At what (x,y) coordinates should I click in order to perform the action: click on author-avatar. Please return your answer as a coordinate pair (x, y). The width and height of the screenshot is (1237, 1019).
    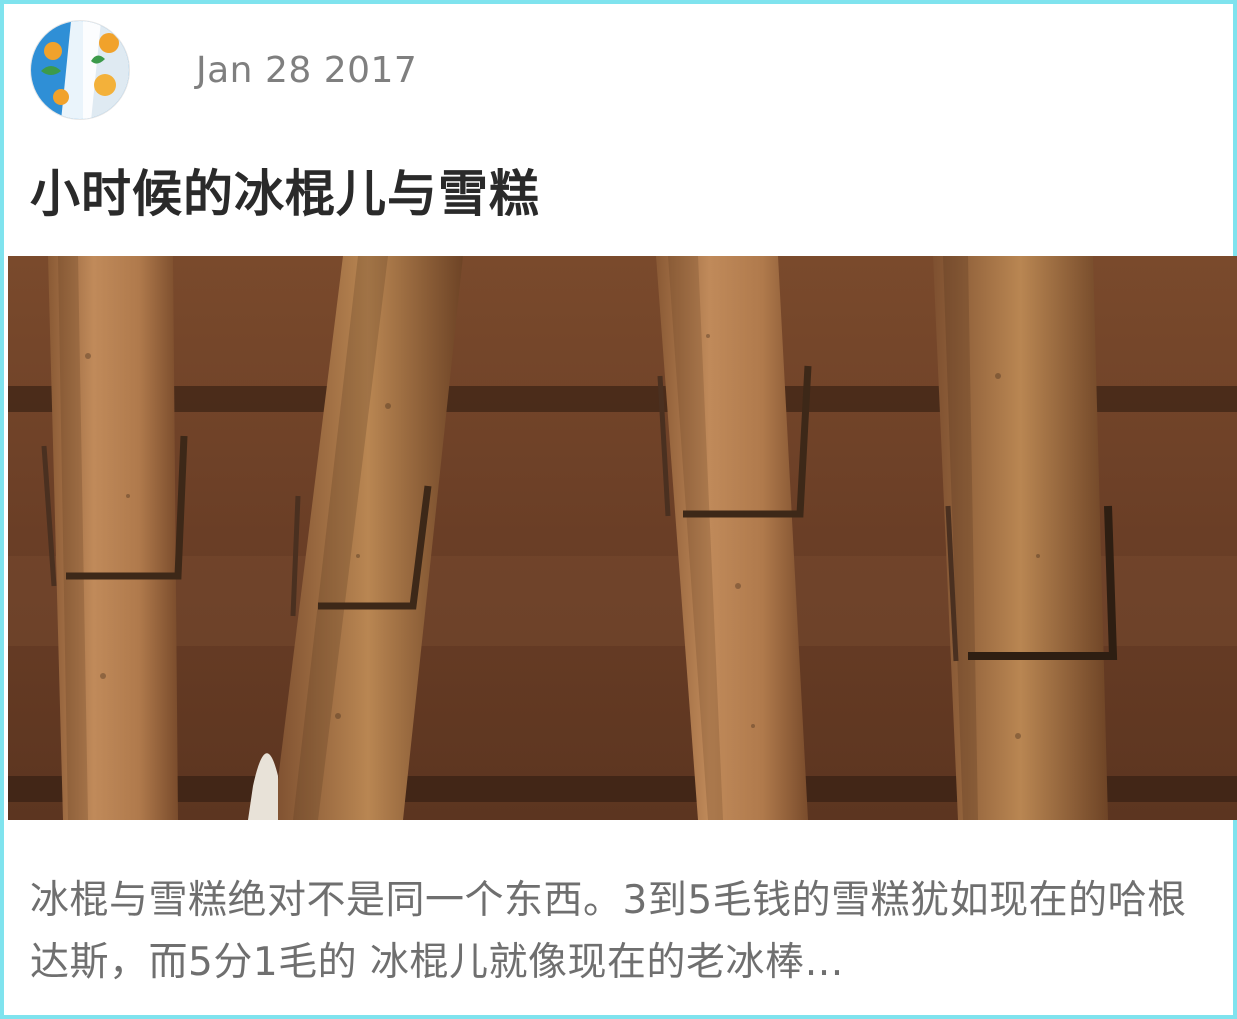
    Looking at the image, I should click on (80, 70).